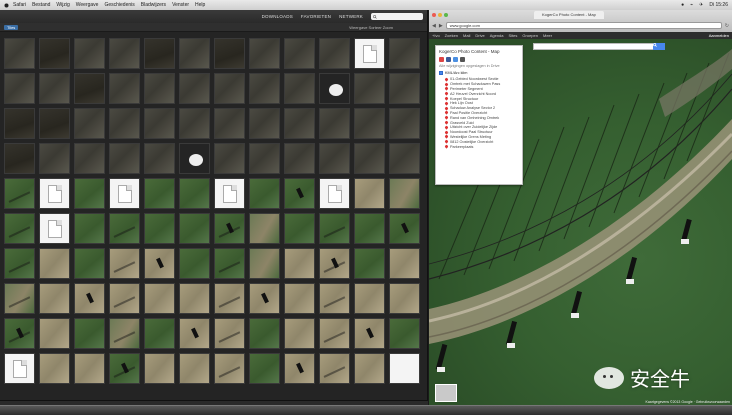 This screenshot has width=732, height=415. What do you see at coordinates (440, 15) in the screenshot?
I see `minimize-icon` at bounding box center [440, 15].